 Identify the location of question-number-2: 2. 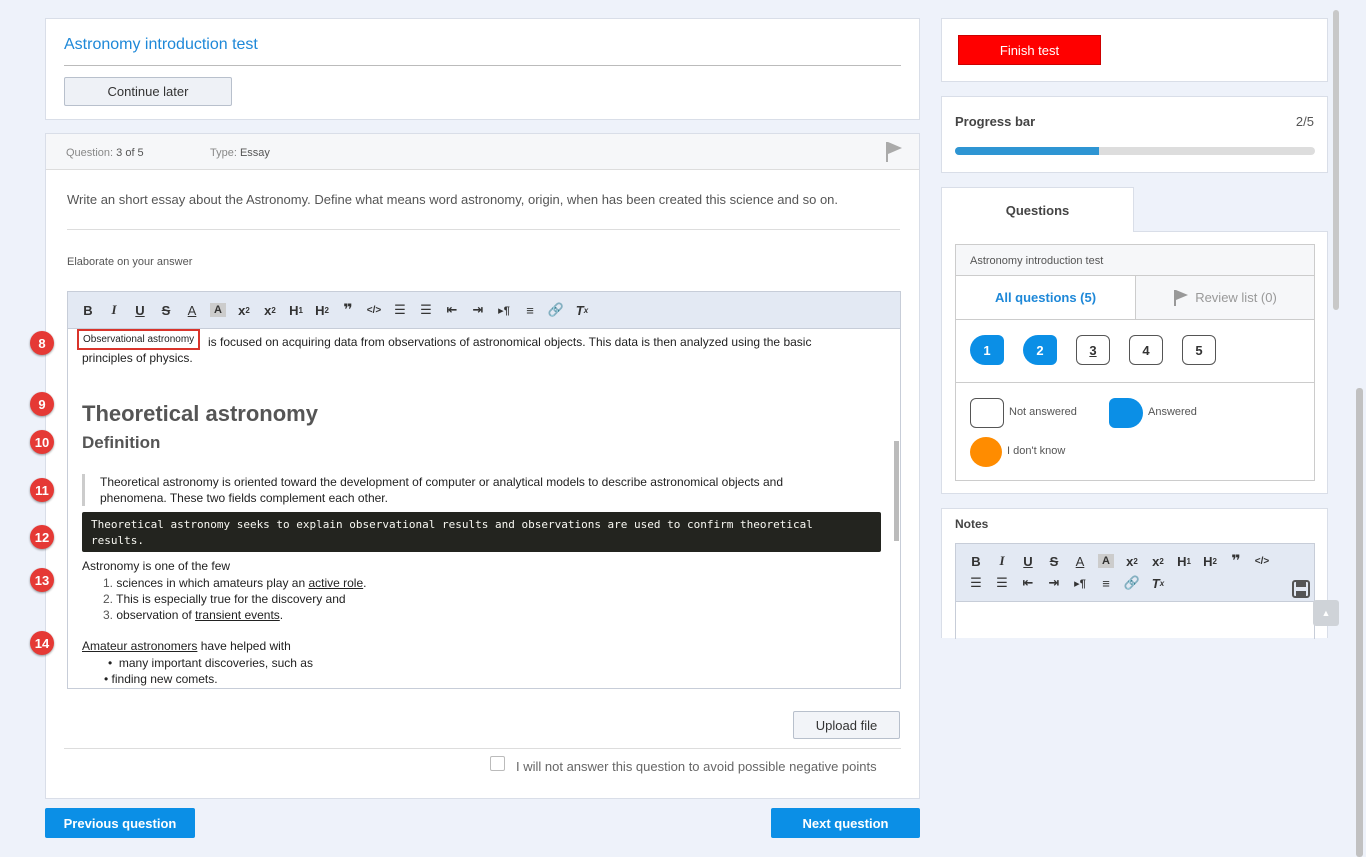
(1040, 350).